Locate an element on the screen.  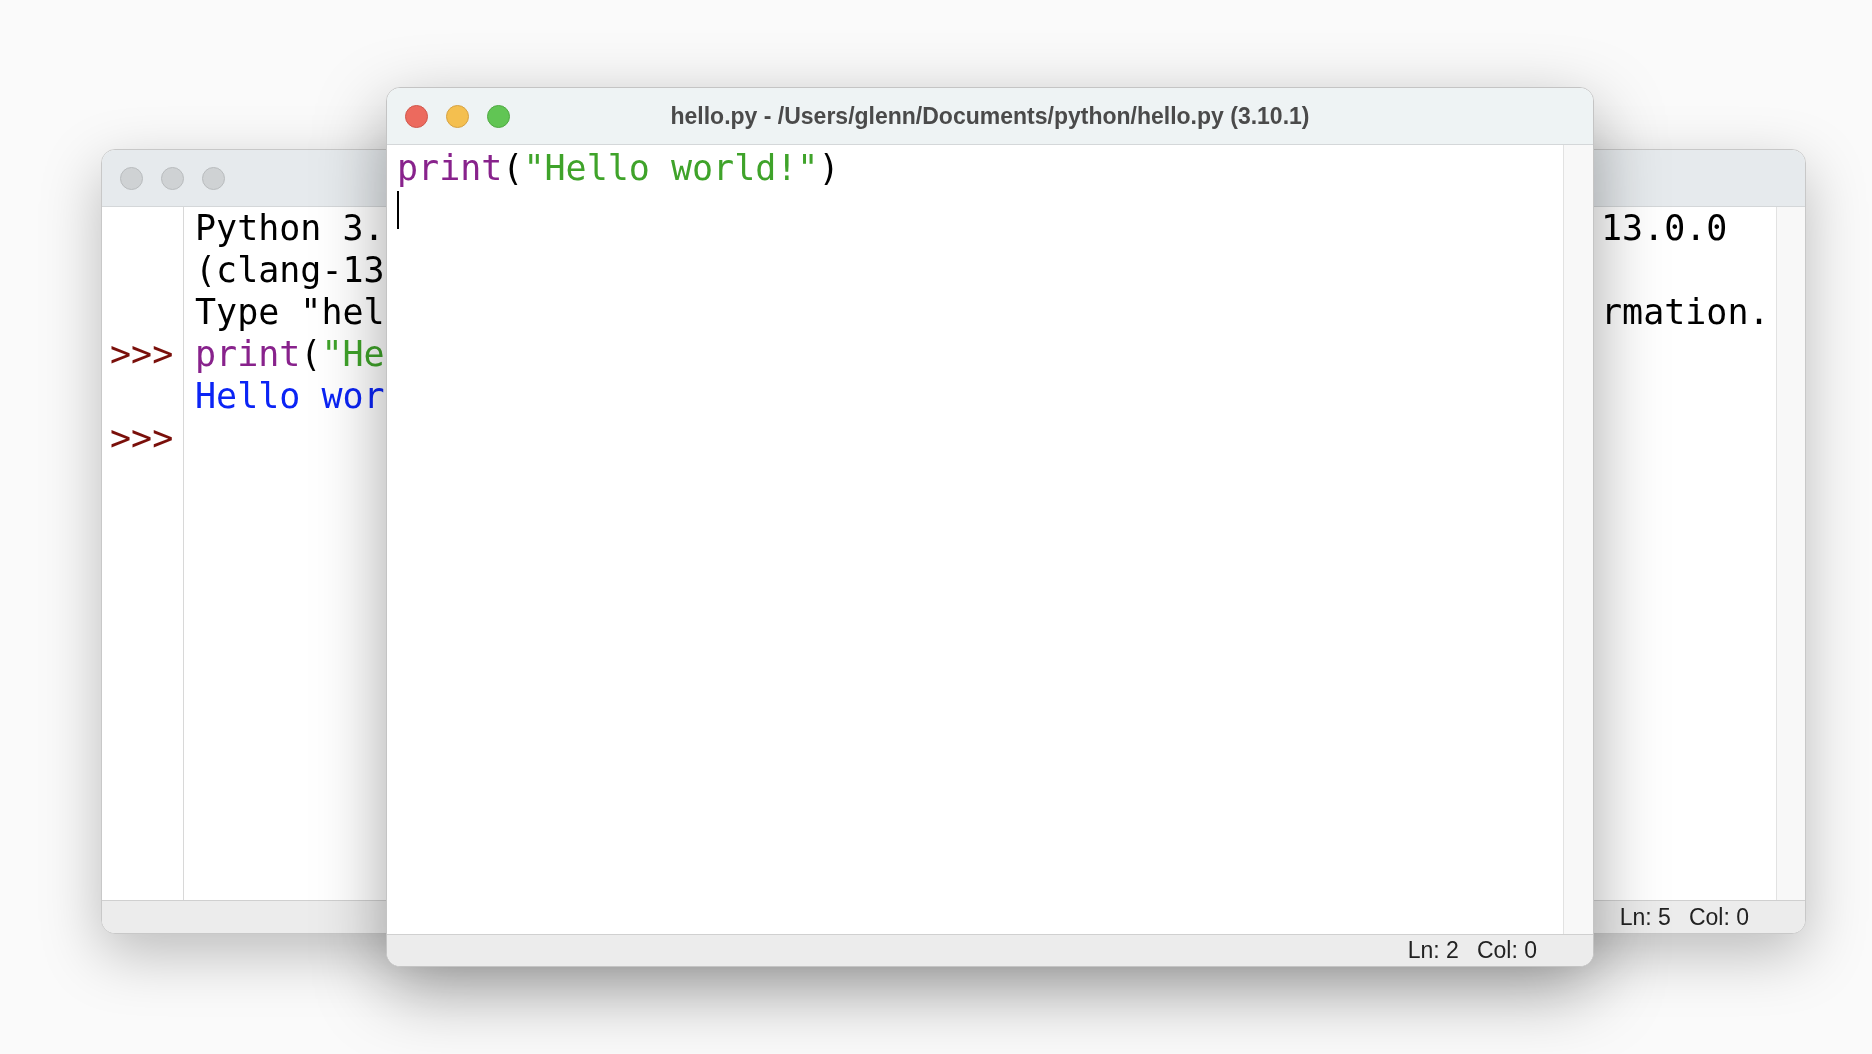
line-number-text: Ln: 5 is located at coordinates (1645, 917).